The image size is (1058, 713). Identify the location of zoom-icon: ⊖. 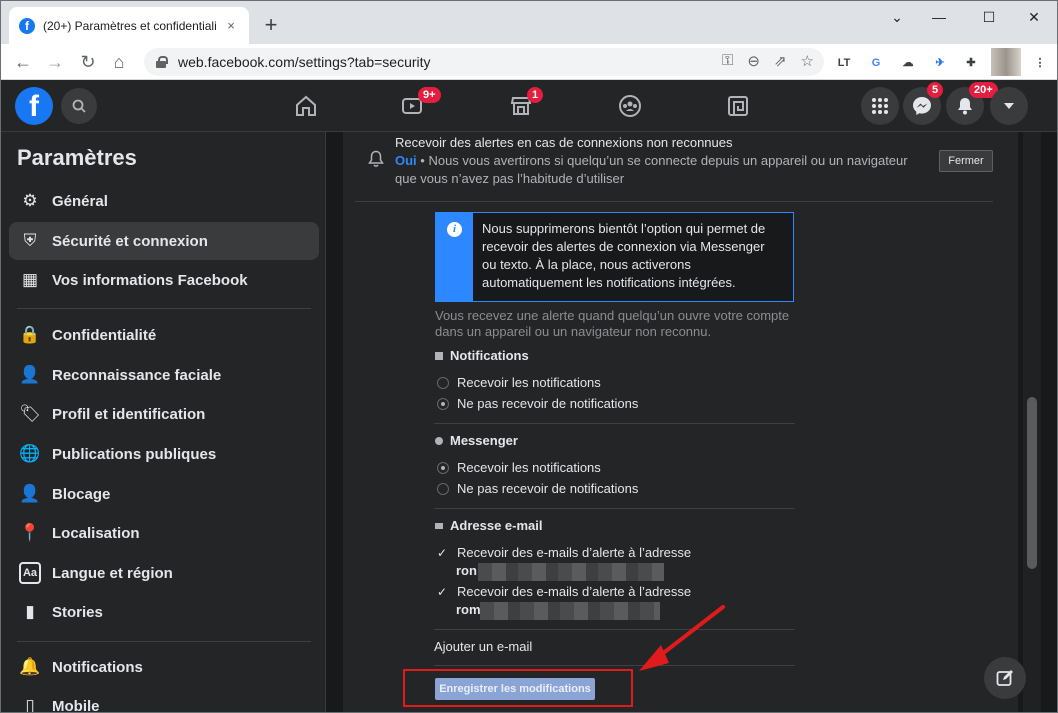
(753, 61).